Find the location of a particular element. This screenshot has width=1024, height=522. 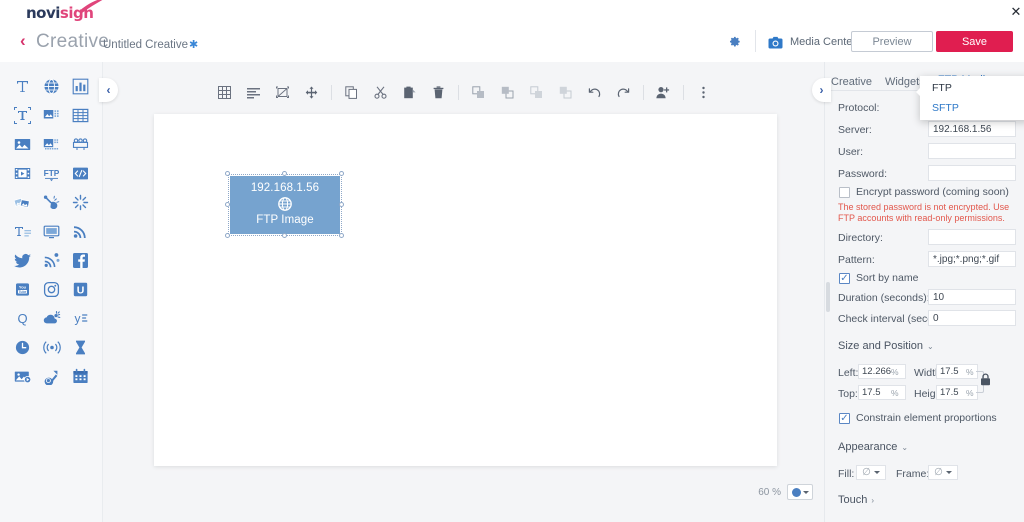

share-user-button is located at coordinates (663, 92).